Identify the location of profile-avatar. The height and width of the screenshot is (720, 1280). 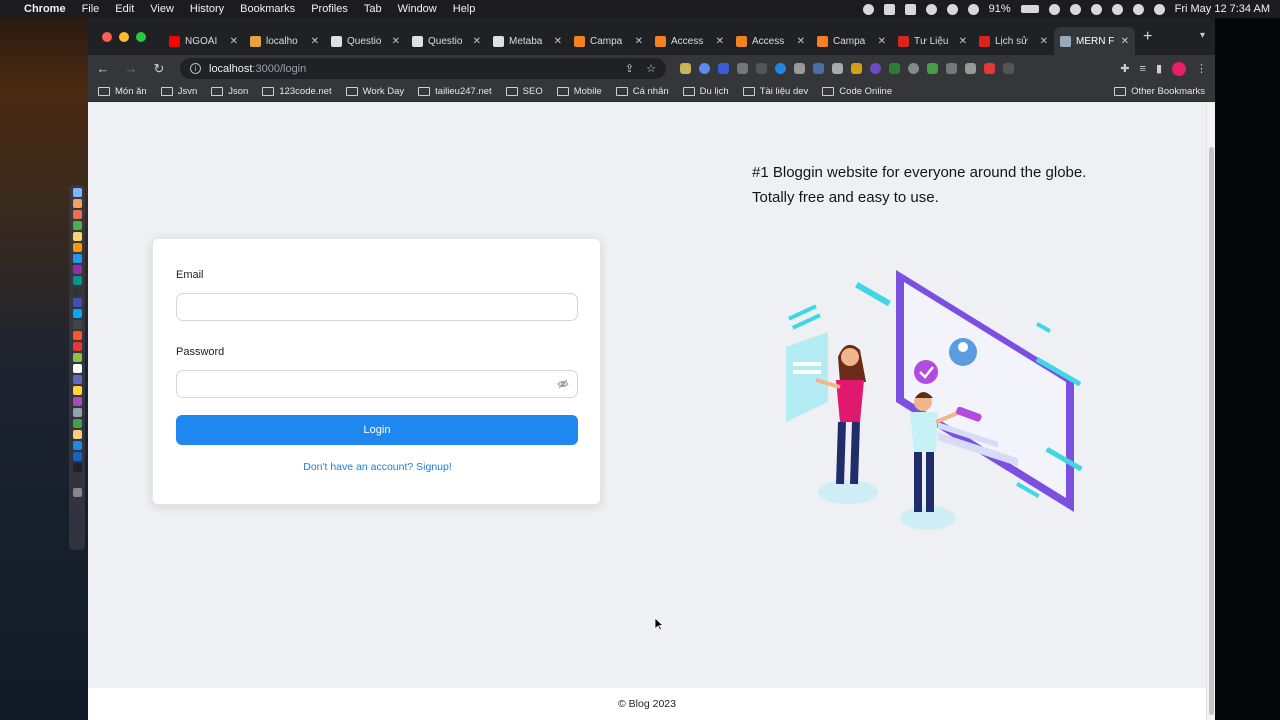
(1179, 68).